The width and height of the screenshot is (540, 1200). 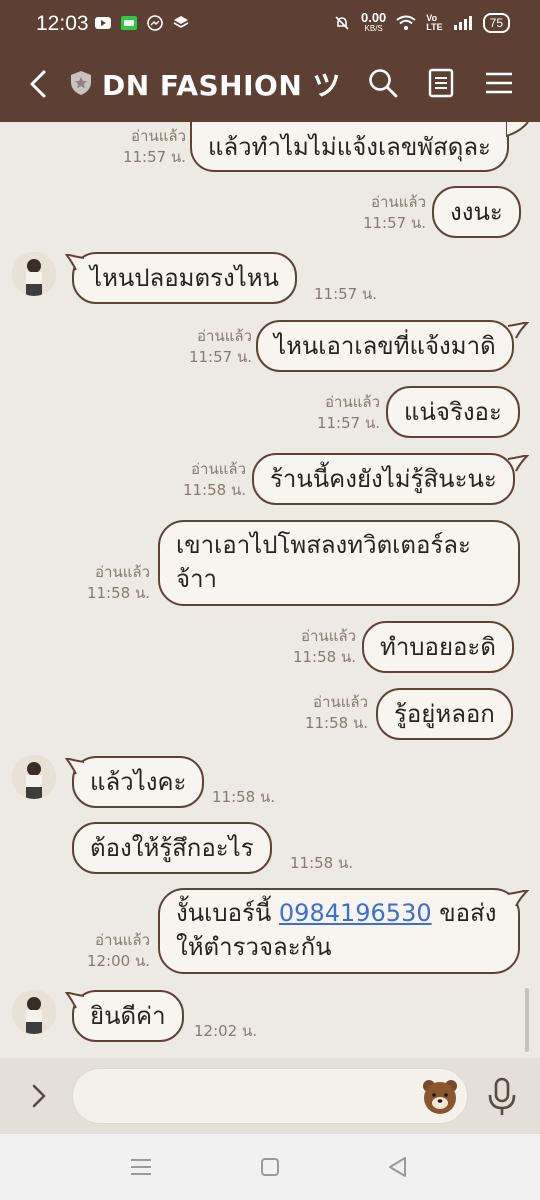 What do you see at coordinates (441, 83) in the screenshot?
I see `notes-icon` at bounding box center [441, 83].